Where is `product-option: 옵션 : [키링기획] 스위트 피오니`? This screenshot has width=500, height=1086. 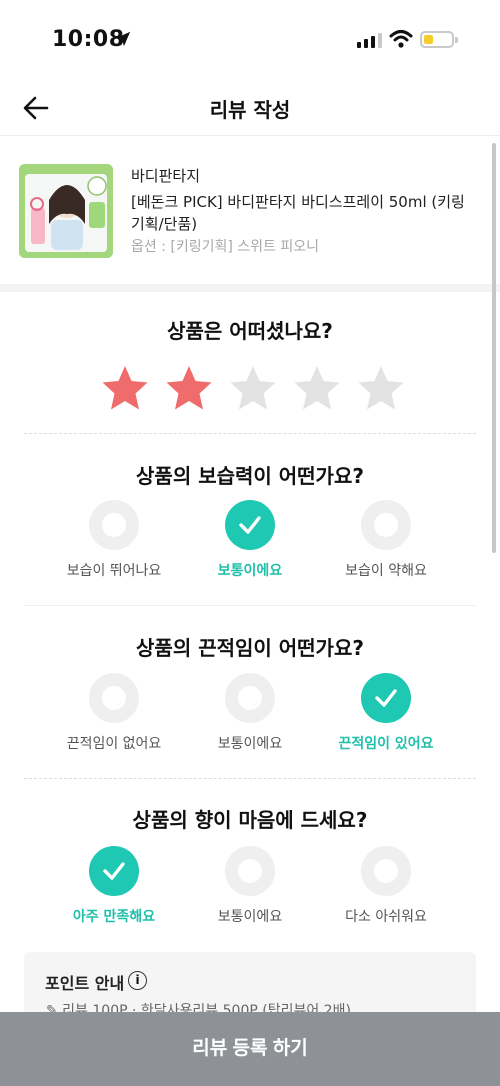
product-option: 옵션 : [키링기획] 스위트 피오니 is located at coordinates (225, 247).